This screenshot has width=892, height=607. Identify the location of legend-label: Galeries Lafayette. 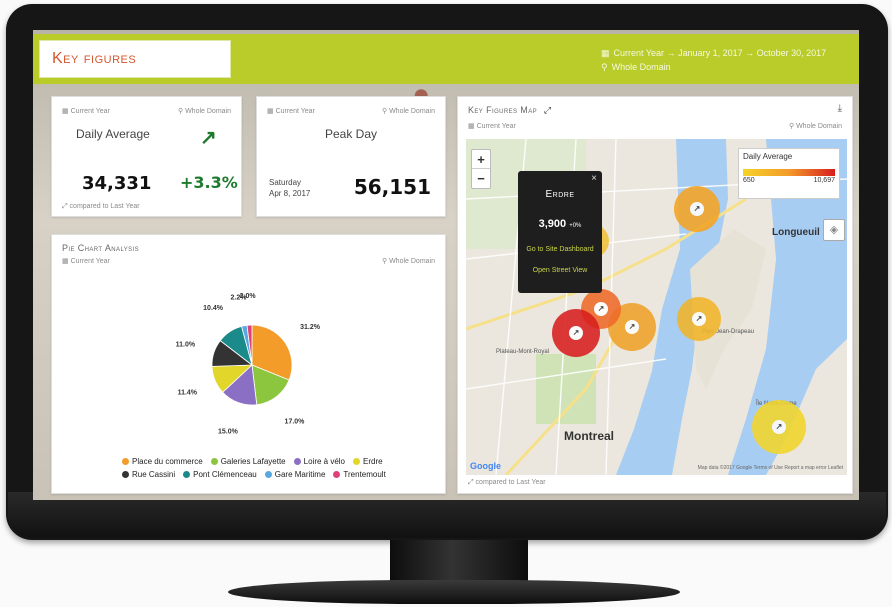
(253, 461).